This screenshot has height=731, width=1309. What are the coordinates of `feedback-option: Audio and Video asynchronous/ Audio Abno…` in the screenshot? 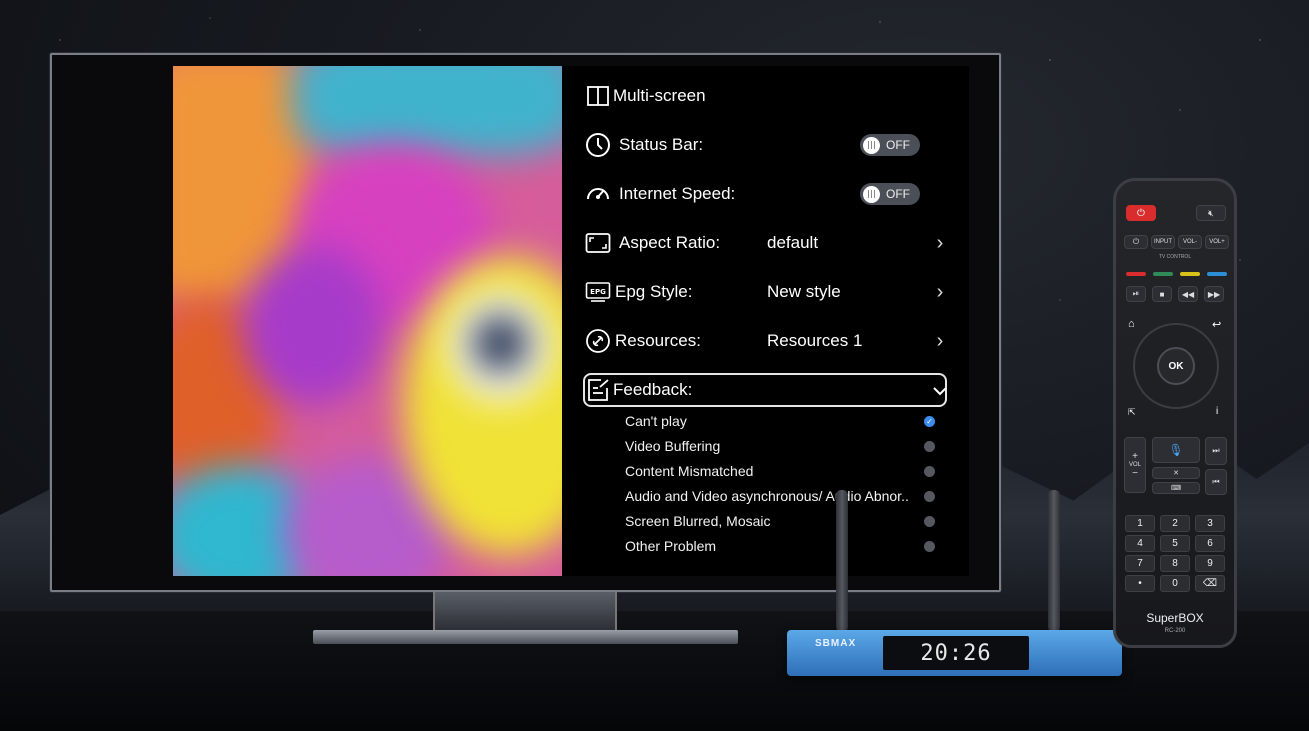 It's located at (780, 496).